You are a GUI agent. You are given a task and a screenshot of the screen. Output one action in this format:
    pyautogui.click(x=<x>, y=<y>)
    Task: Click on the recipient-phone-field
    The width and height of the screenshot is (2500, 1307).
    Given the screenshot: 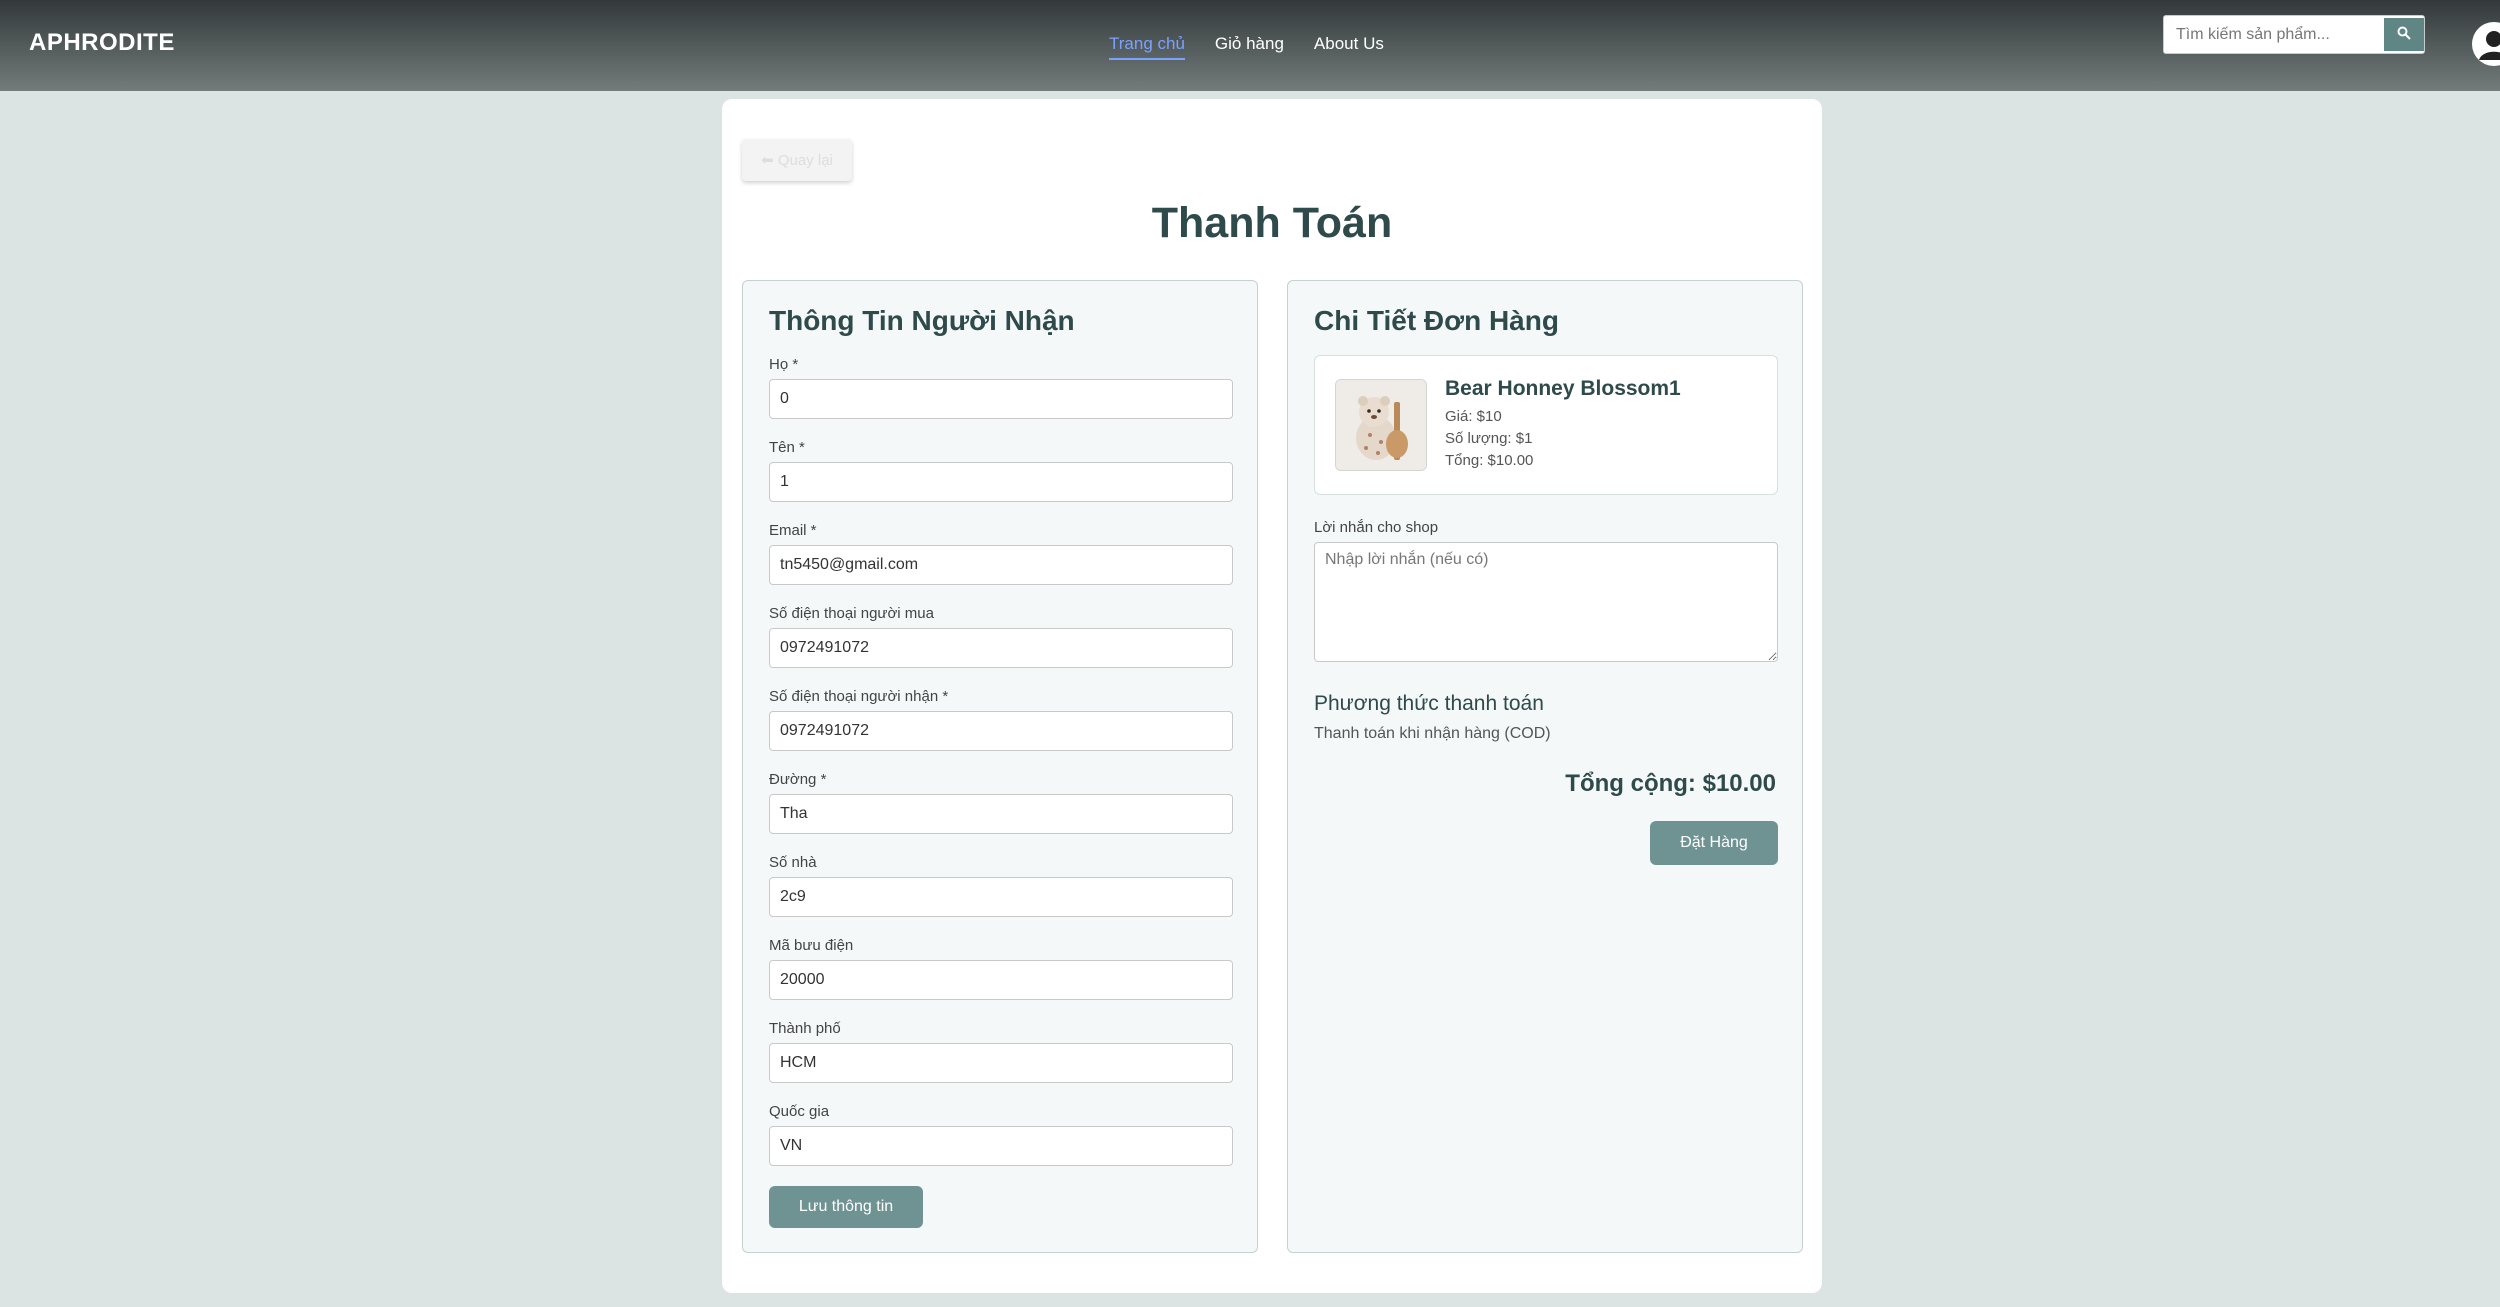 What is the action you would take?
    pyautogui.click(x=1001, y=731)
    